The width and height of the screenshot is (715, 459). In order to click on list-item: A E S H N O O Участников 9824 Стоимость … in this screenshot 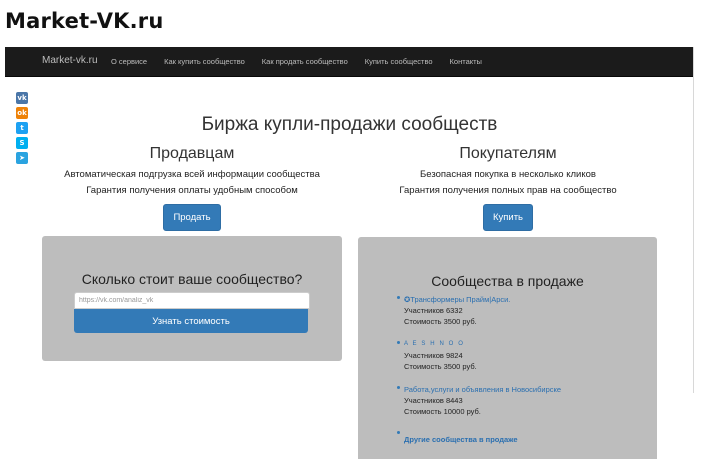, I will do `click(520, 355)`.